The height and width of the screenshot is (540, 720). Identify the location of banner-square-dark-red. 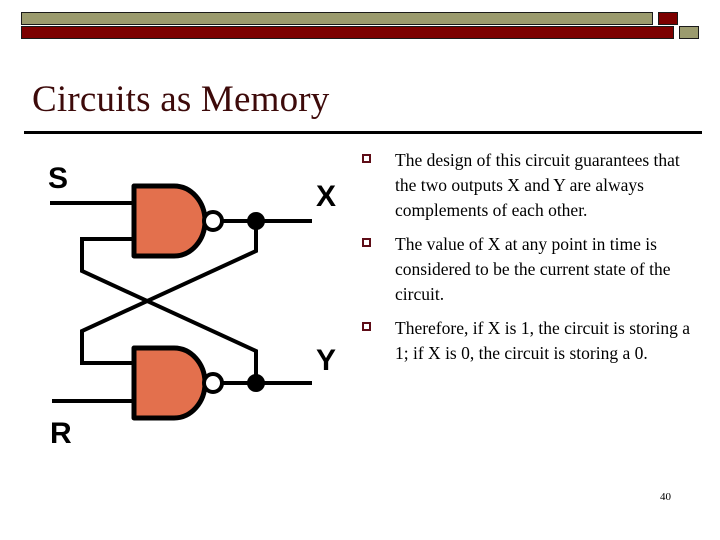
(668, 18).